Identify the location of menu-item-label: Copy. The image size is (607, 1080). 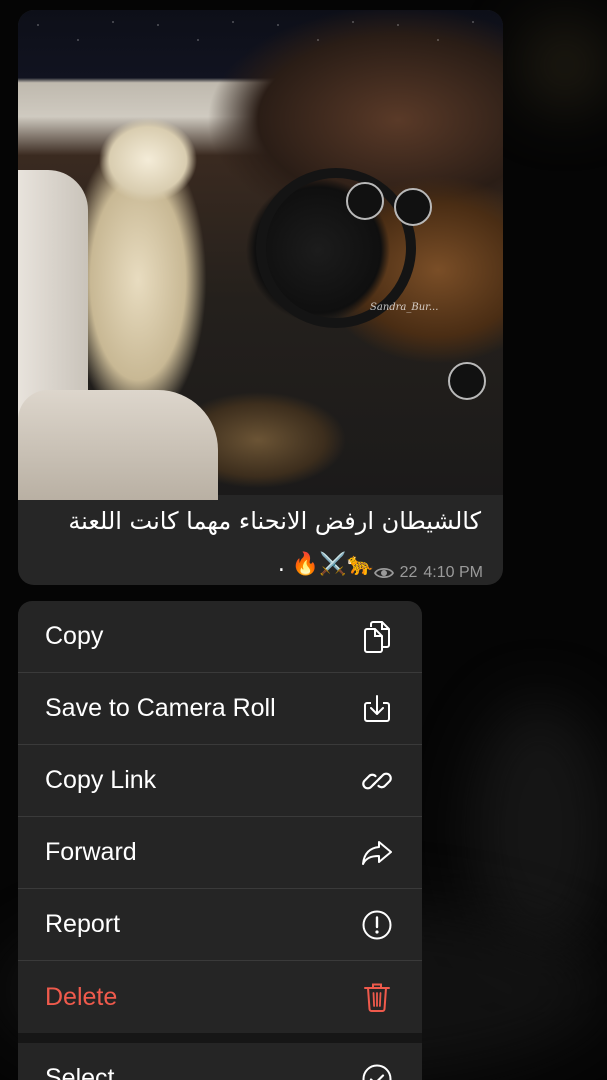
(74, 636).